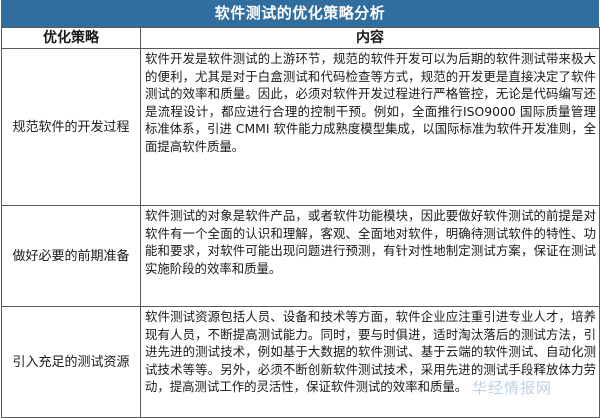 This screenshot has height=418, width=600. Describe the element at coordinates (71, 256) in the screenshot. I see `row-strategy: 做好必要的前期准备` at that location.